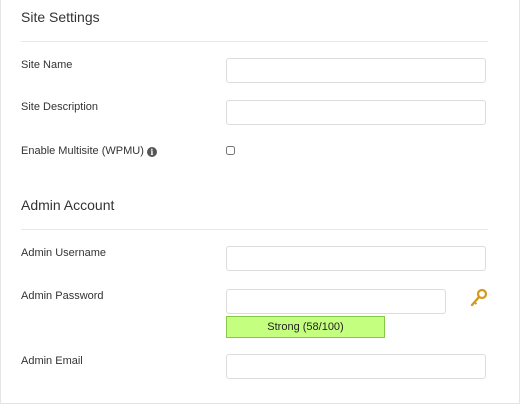 The width and height of the screenshot is (520, 405). What do you see at coordinates (60, 107) in the screenshot?
I see `site-description-label: Site Description` at bounding box center [60, 107].